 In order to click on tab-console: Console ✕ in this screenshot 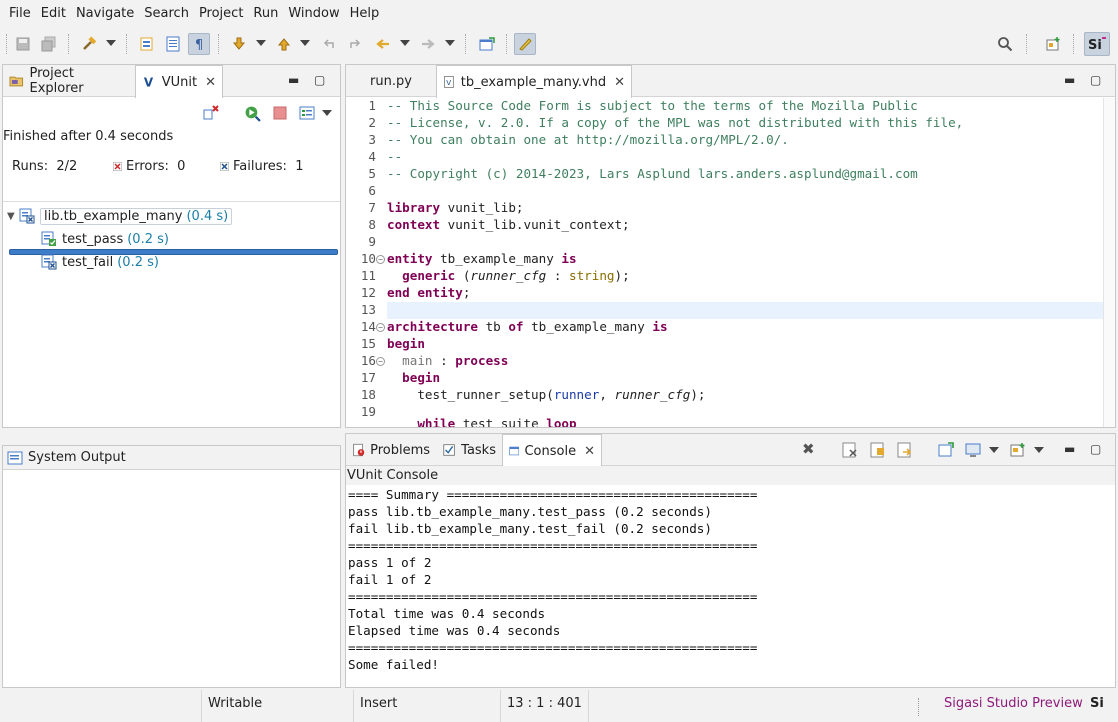, I will do `click(552, 450)`.